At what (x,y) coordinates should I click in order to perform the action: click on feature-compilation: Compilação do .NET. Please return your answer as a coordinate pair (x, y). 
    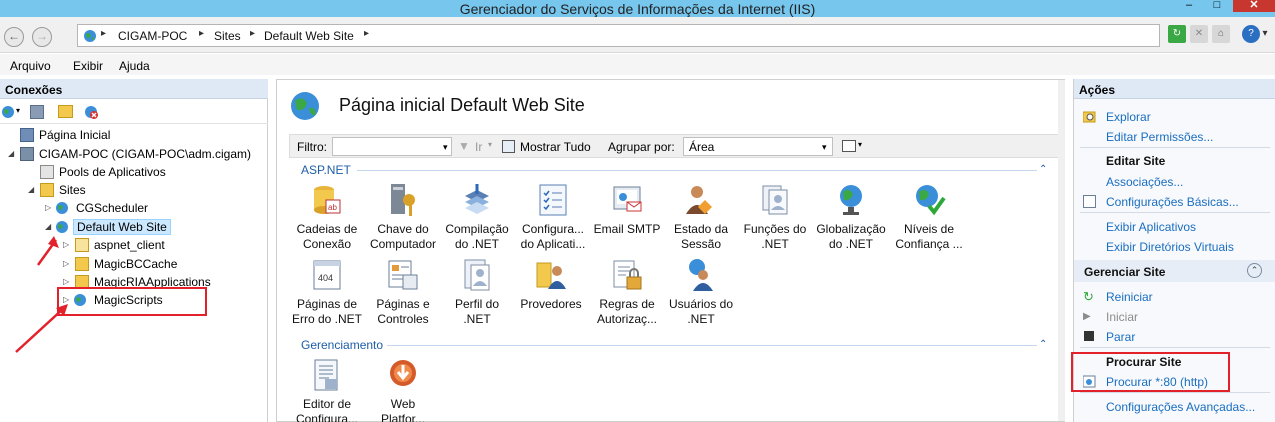
    Looking at the image, I should click on (477, 217).